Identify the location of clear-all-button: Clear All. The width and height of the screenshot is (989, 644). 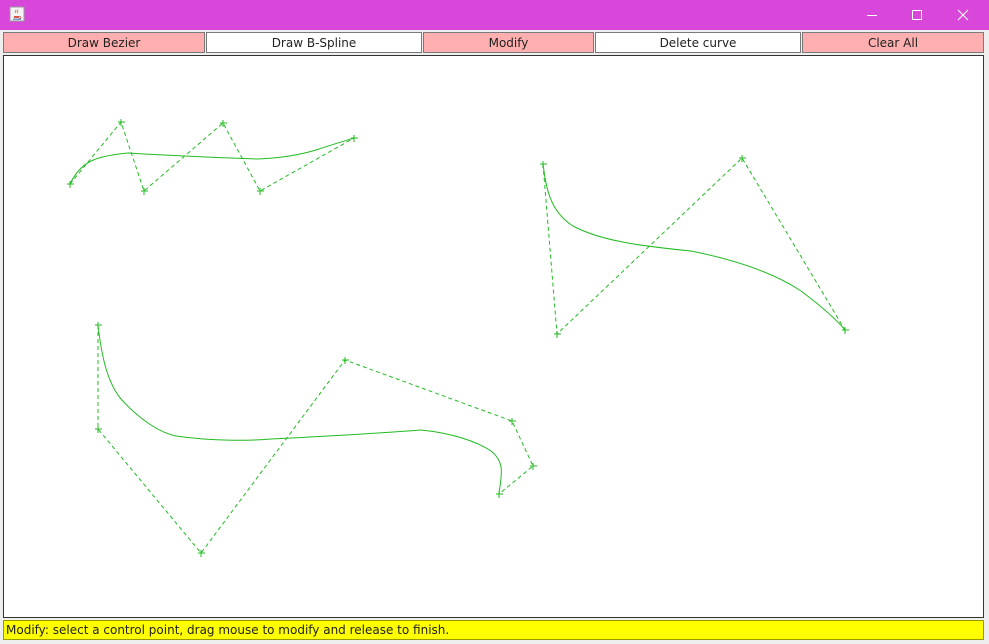
(893, 42).